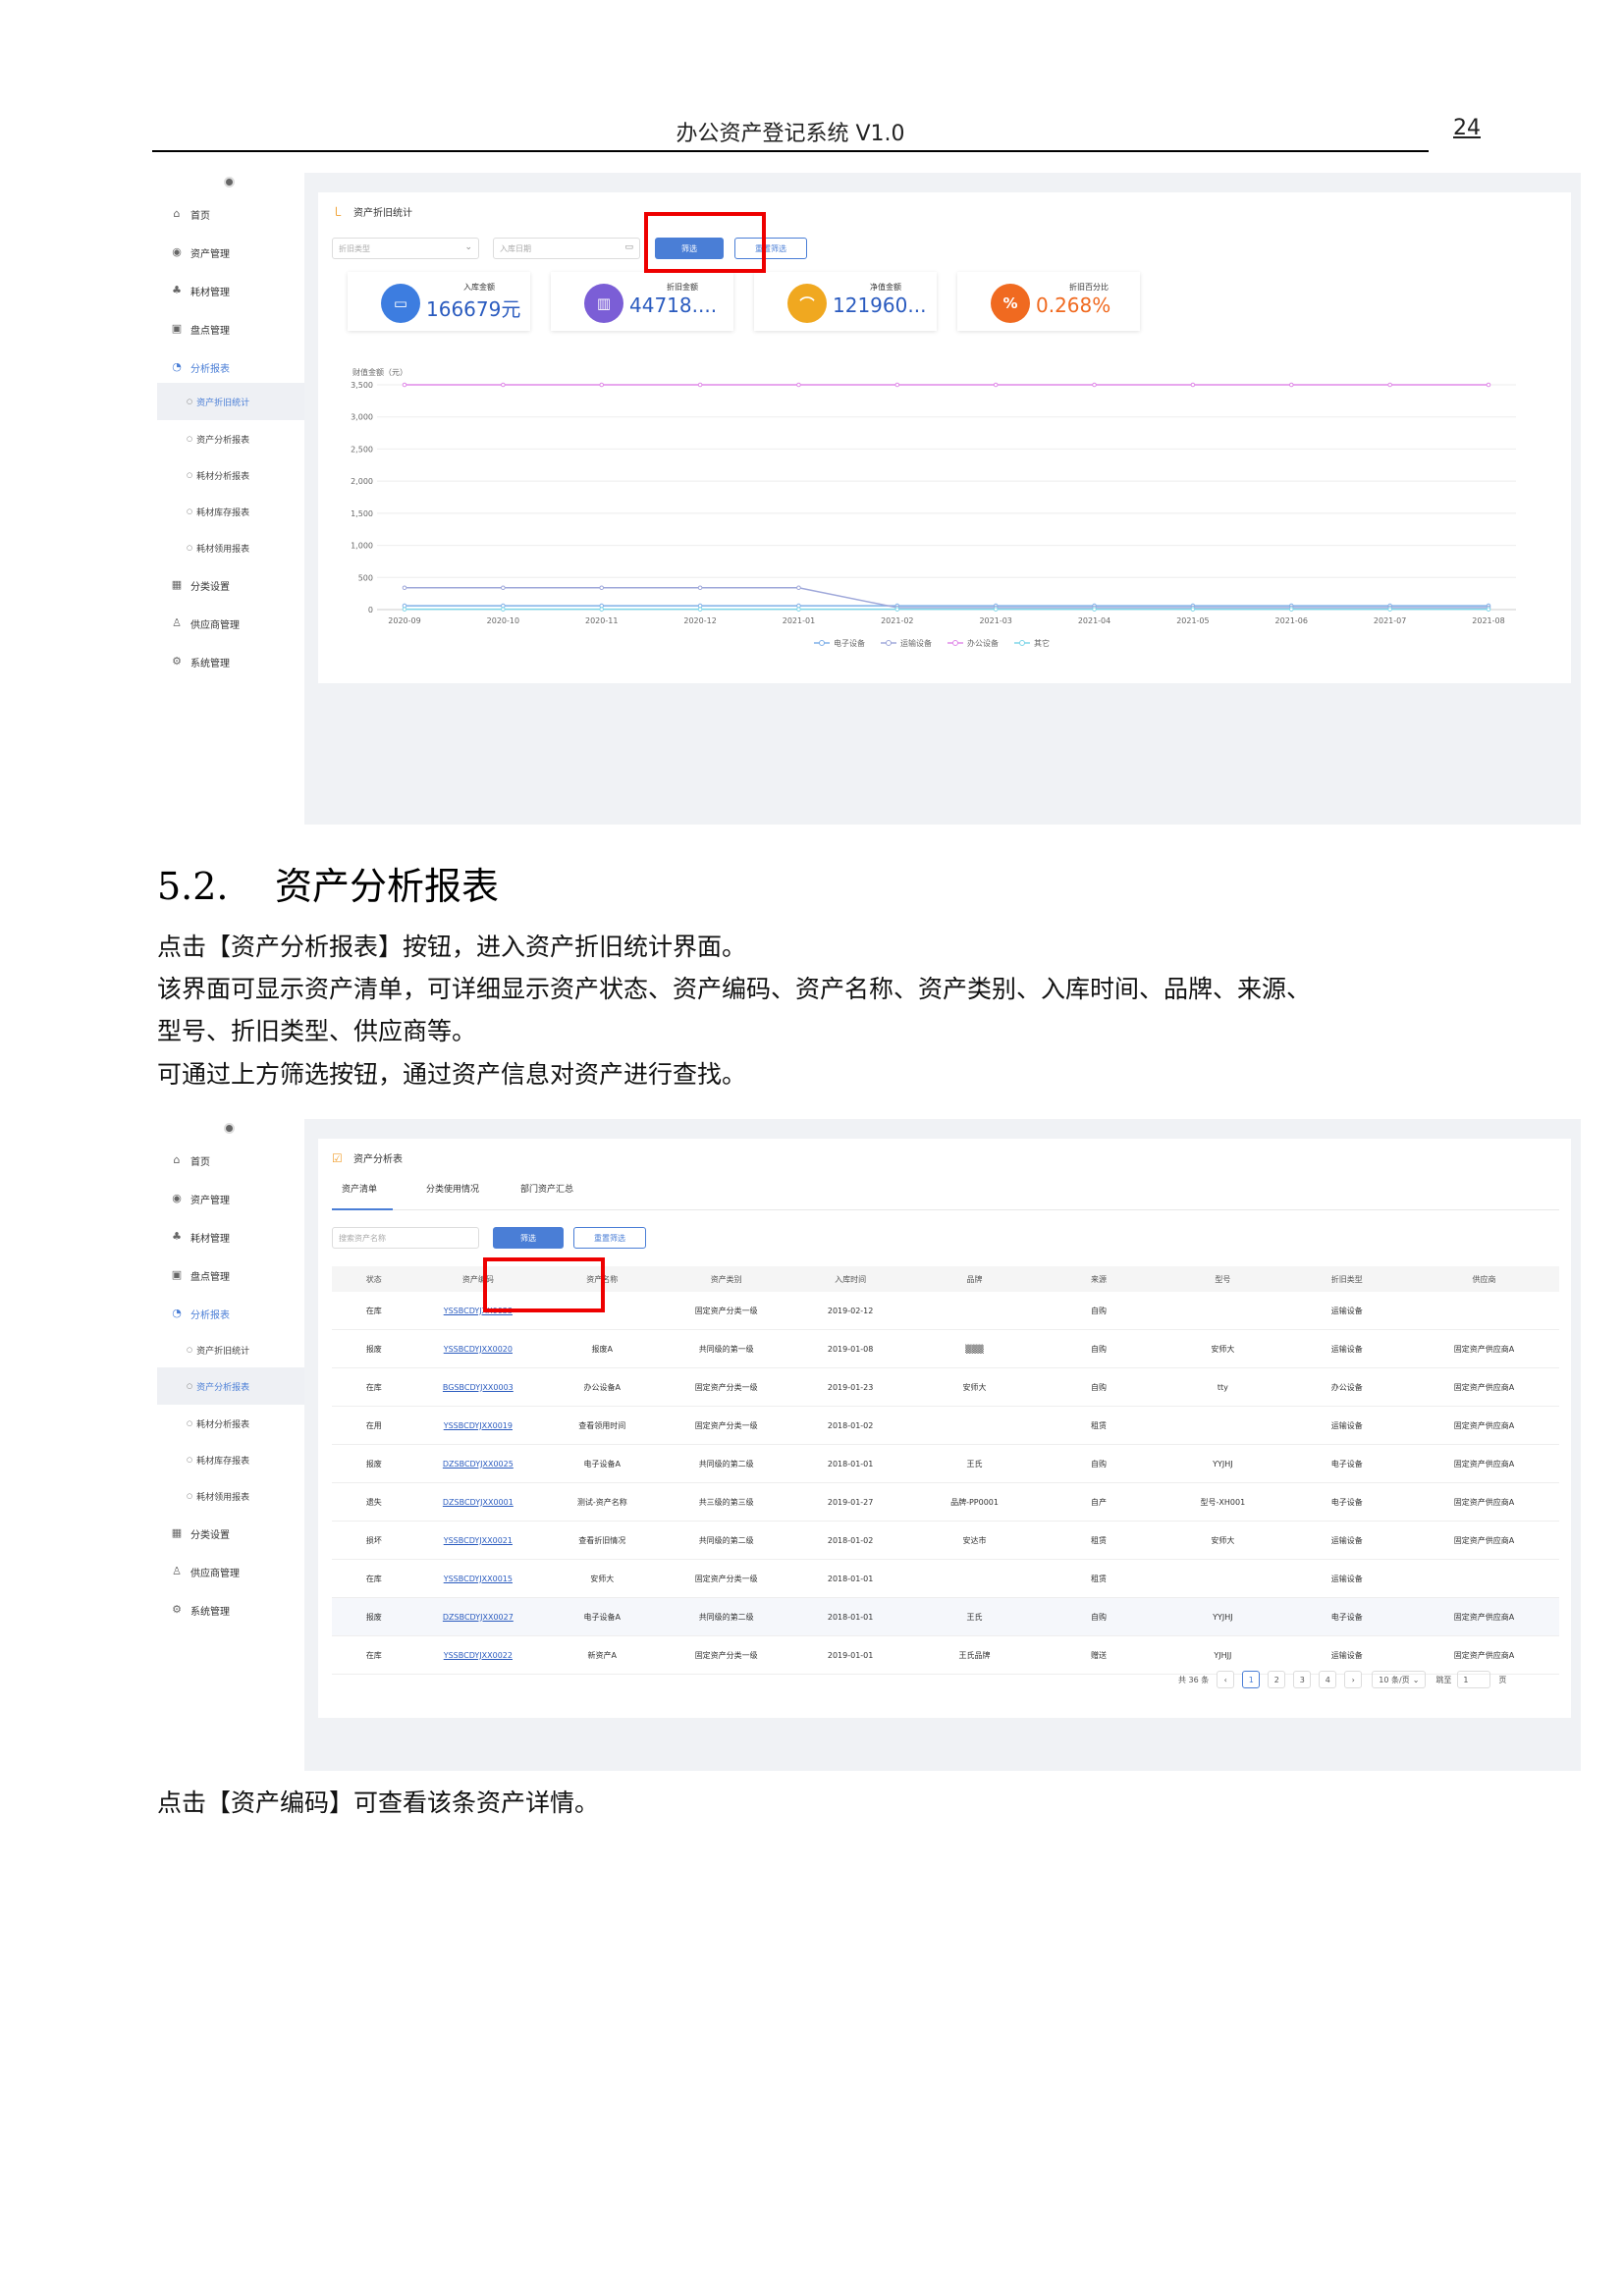 The width and height of the screenshot is (1624, 2296). What do you see at coordinates (1399, 1679) in the screenshot?
I see `page-size-select: 10 条/页 ⌄` at bounding box center [1399, 1679].